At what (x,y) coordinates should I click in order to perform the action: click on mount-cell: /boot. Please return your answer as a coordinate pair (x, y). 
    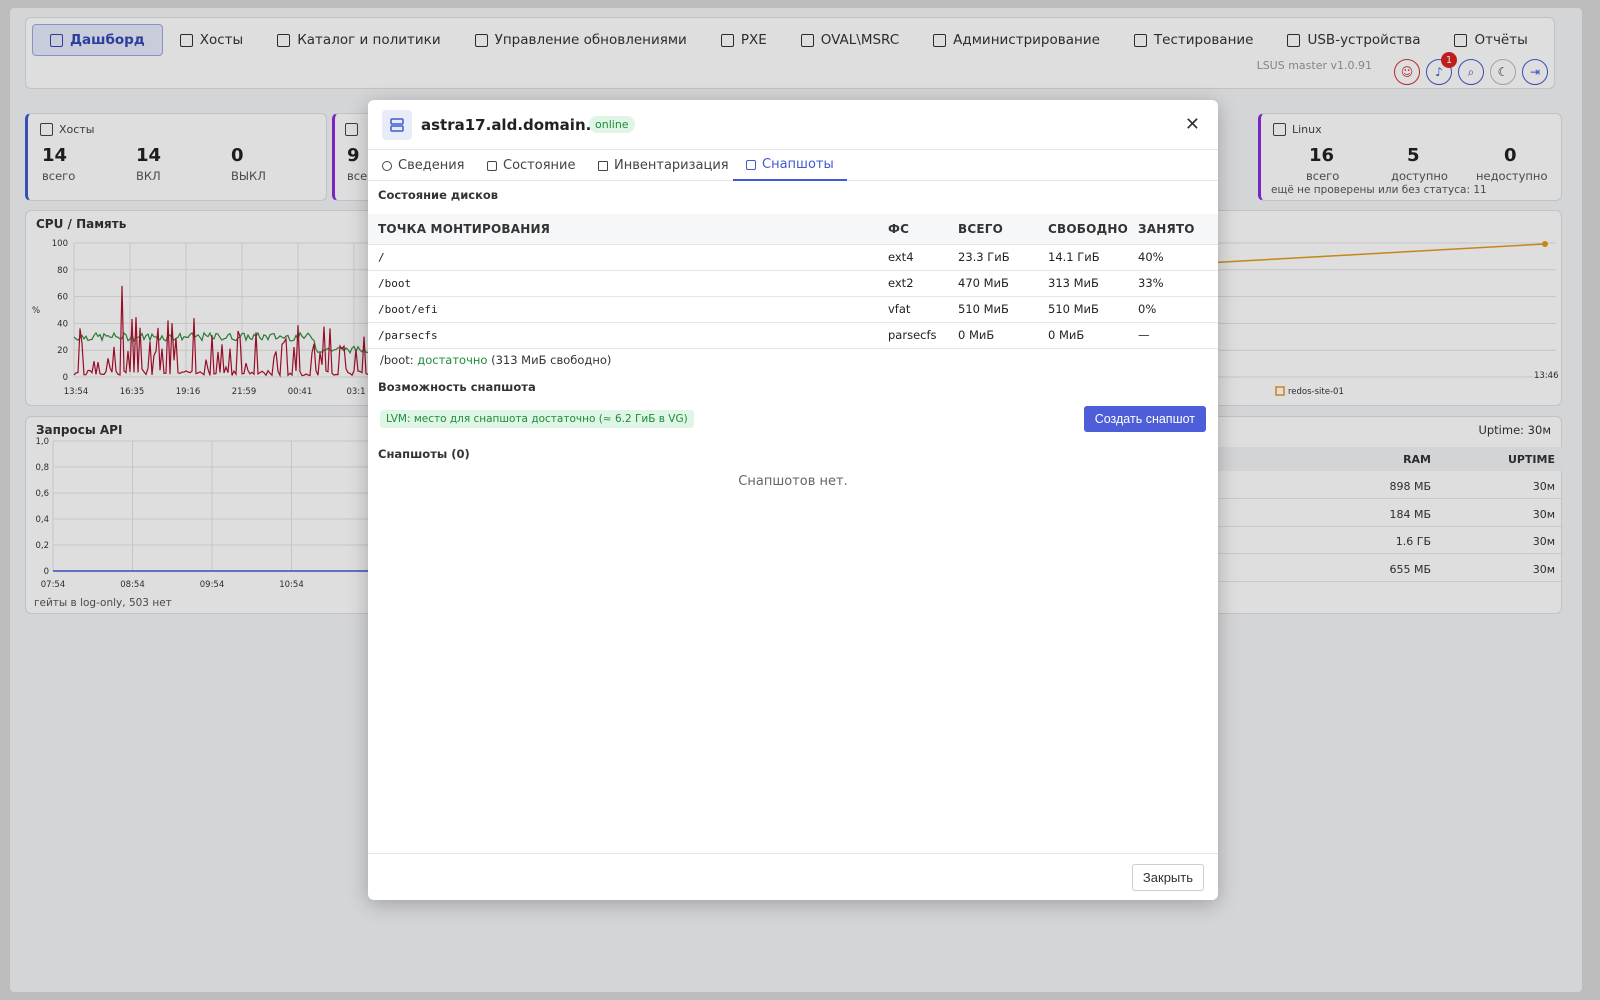
    Looking at the image, I should click on (628, 283).